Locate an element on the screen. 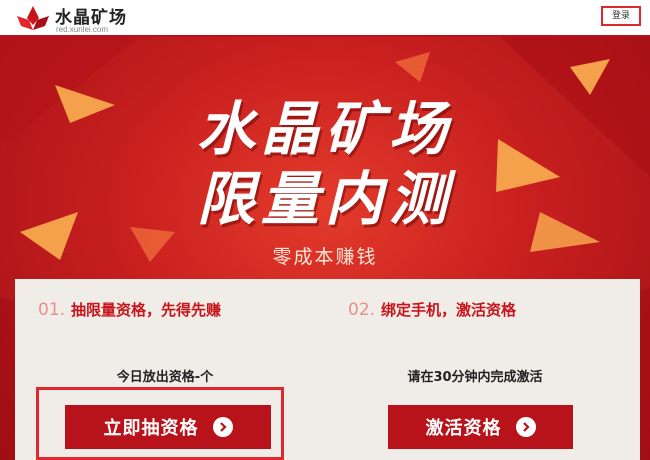 The image size is (650, 460). step-2-number: 02. is located at coordinates (362, 310).